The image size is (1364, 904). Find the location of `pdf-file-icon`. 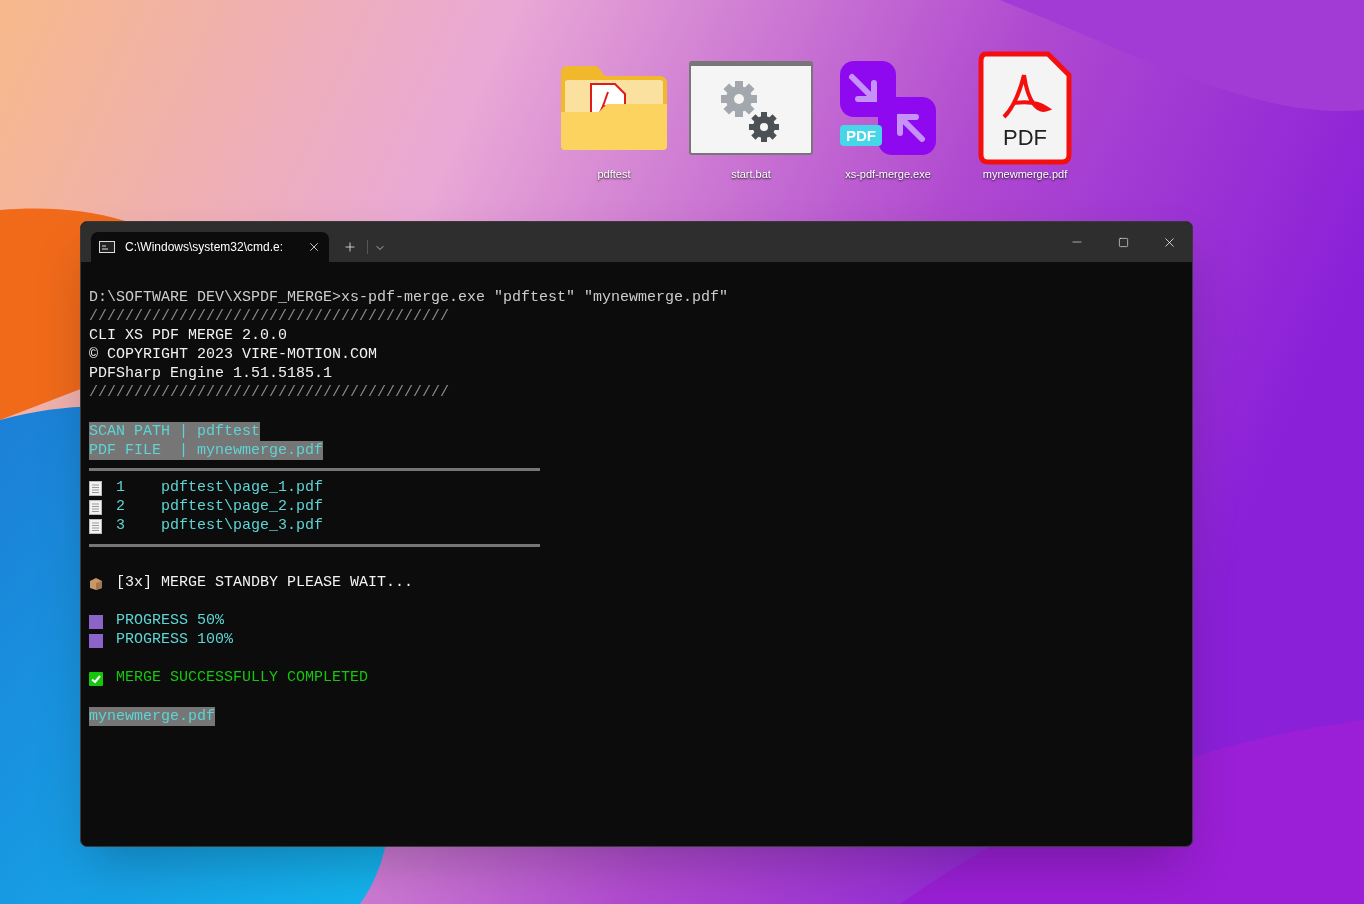

pdf-file-icon is located at coordinates (1025, 108).